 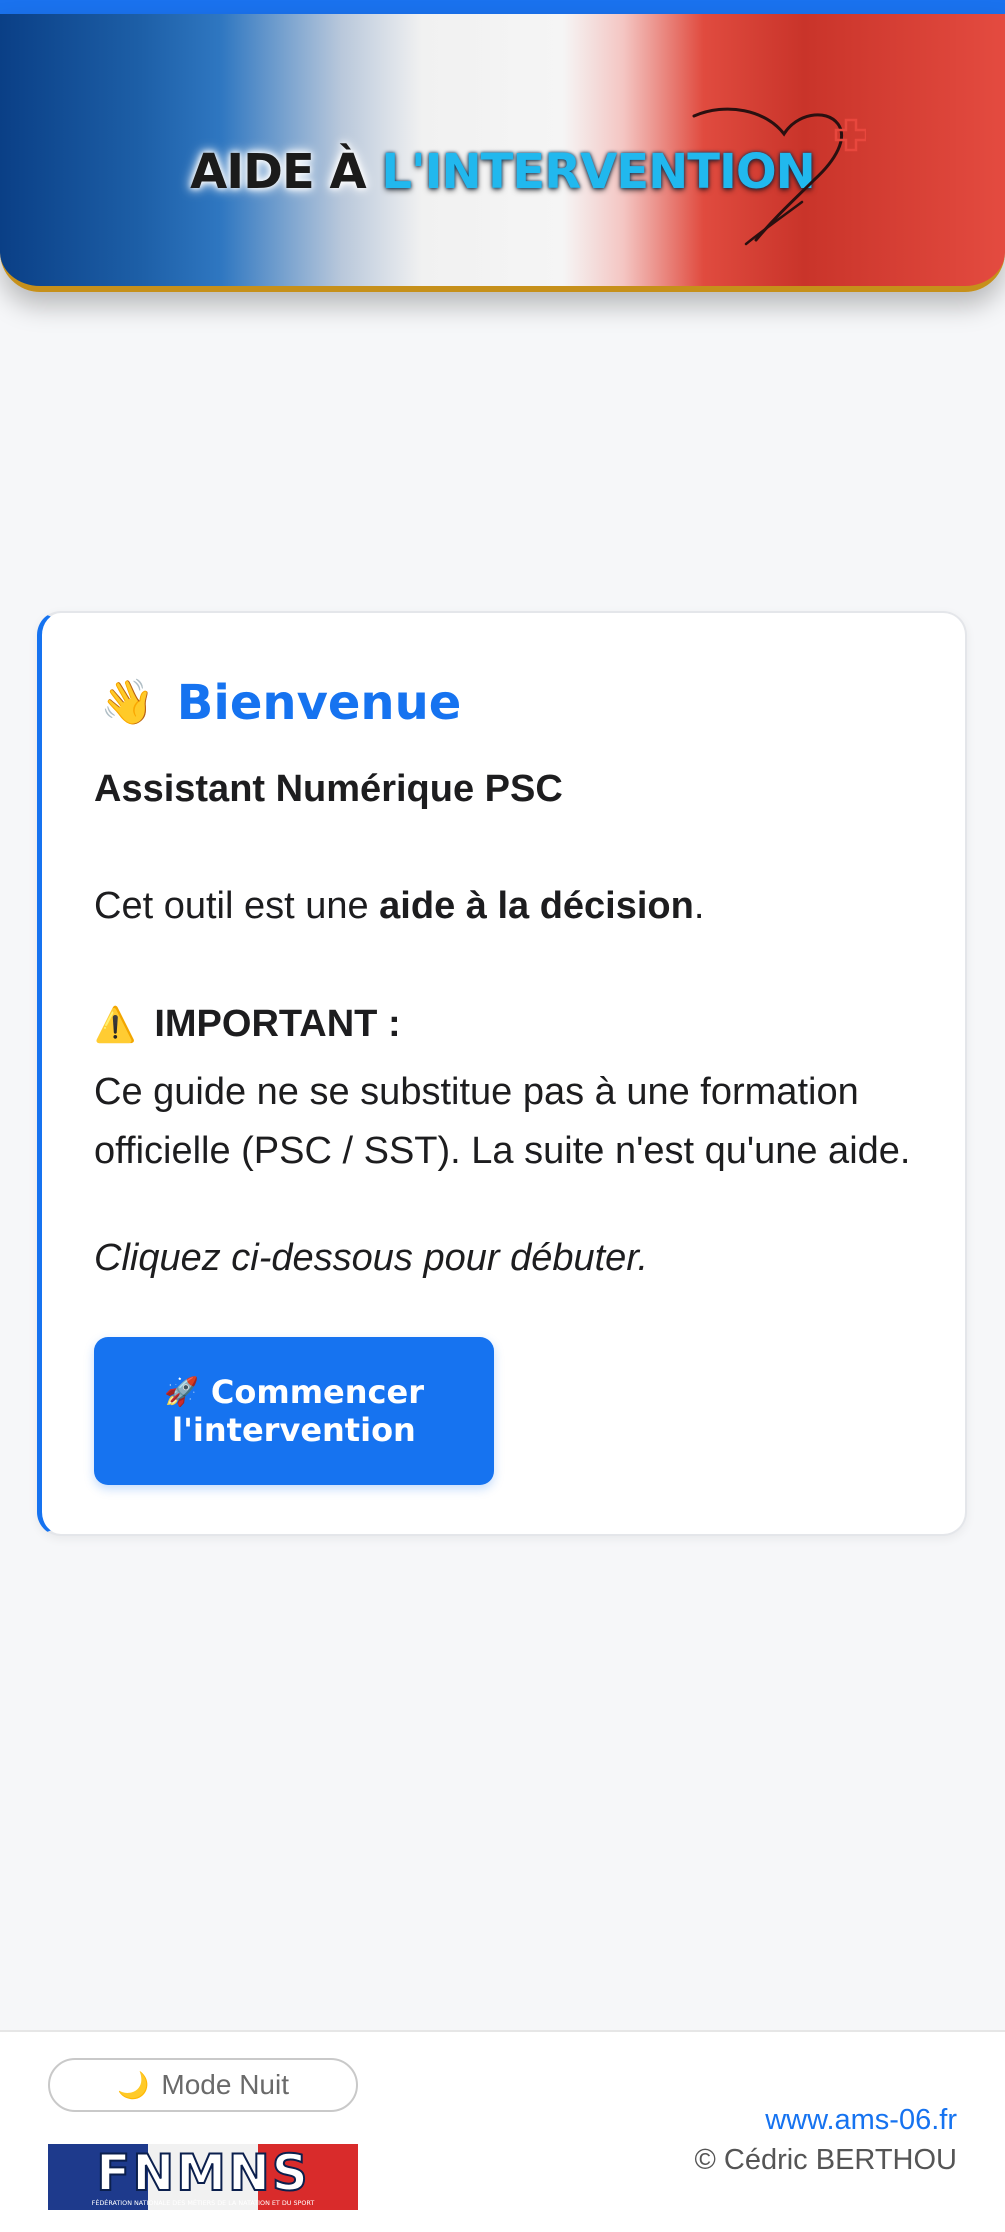 I want to click on rocket-icon: 🚀, so click(x=181, y=1391).